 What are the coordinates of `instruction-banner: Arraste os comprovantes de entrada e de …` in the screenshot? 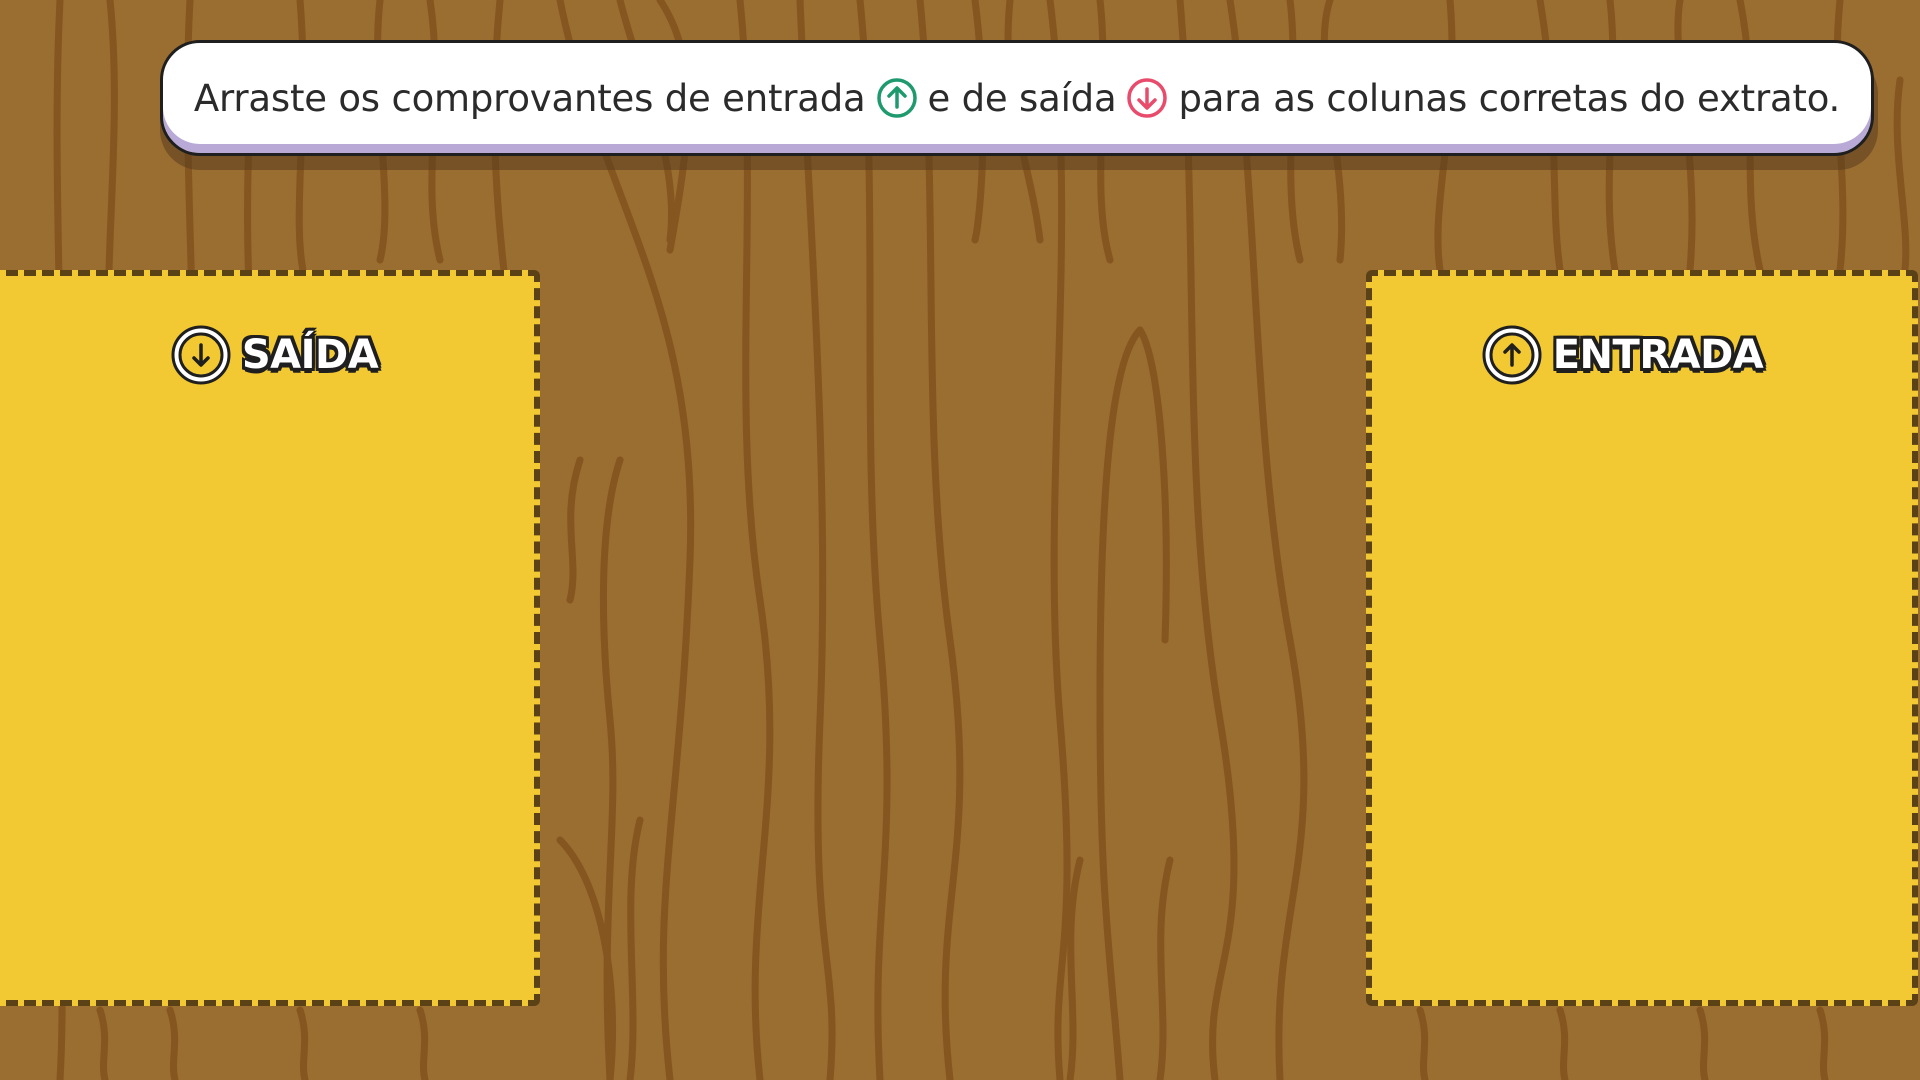 It's located at (1017, 98).